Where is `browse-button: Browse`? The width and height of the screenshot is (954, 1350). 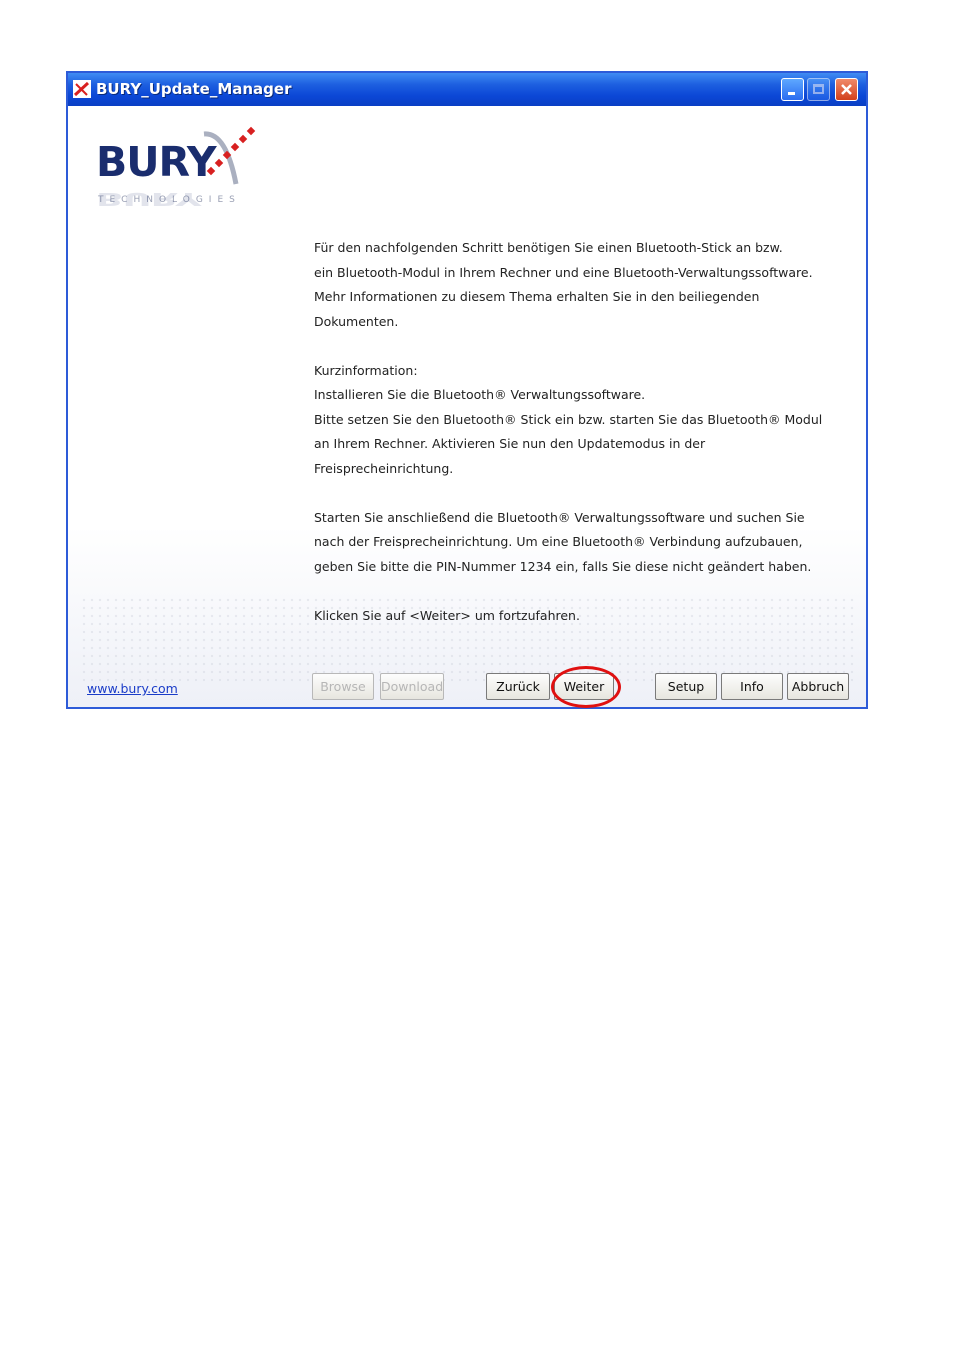
browse-button: Browse is located at coordinates (343, 686).